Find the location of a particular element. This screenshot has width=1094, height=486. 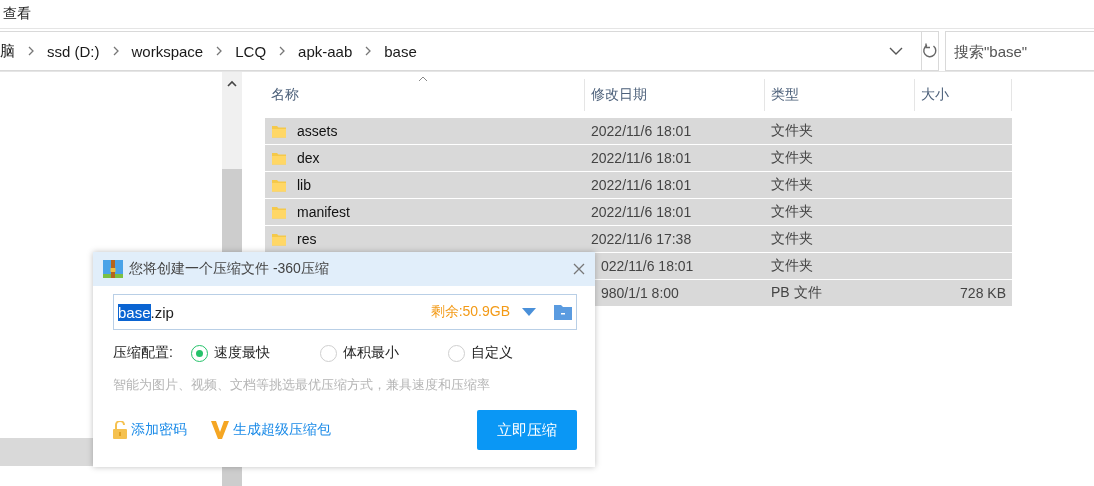

modified-date: 022/11/6 18:01 is located at coordinates (647, 266).